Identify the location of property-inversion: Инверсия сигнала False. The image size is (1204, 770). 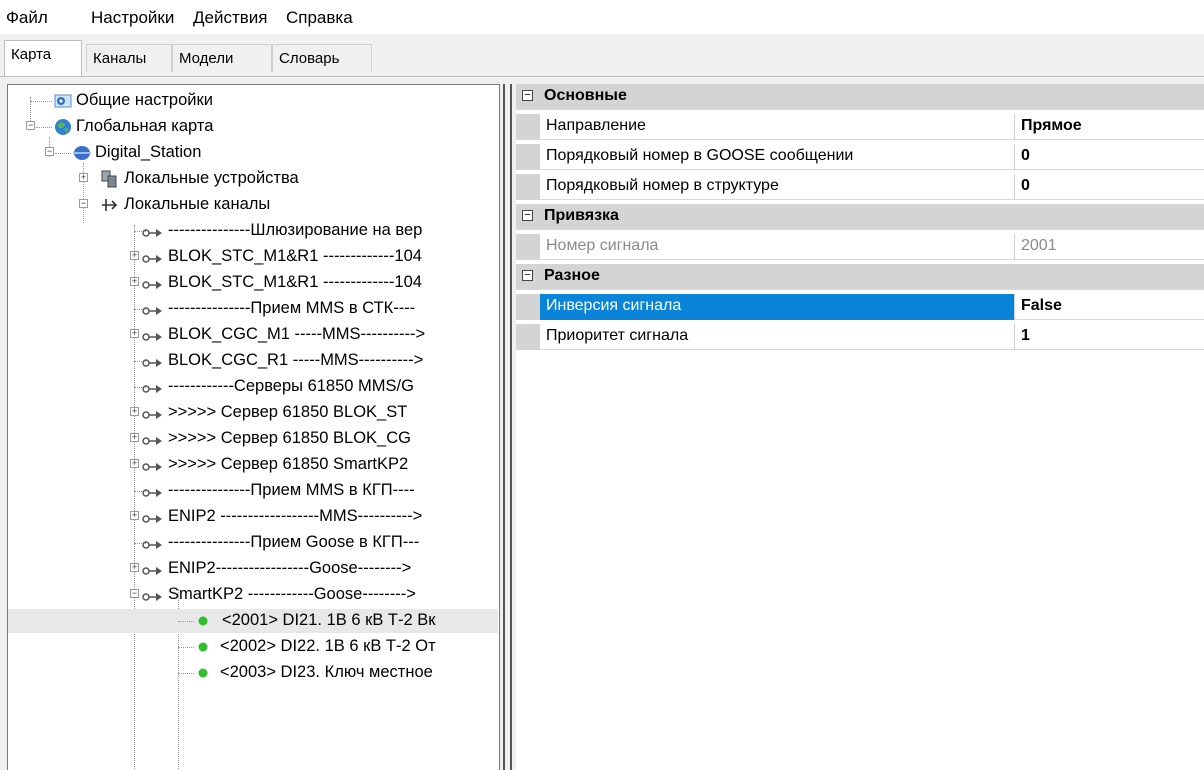
(860, 307).